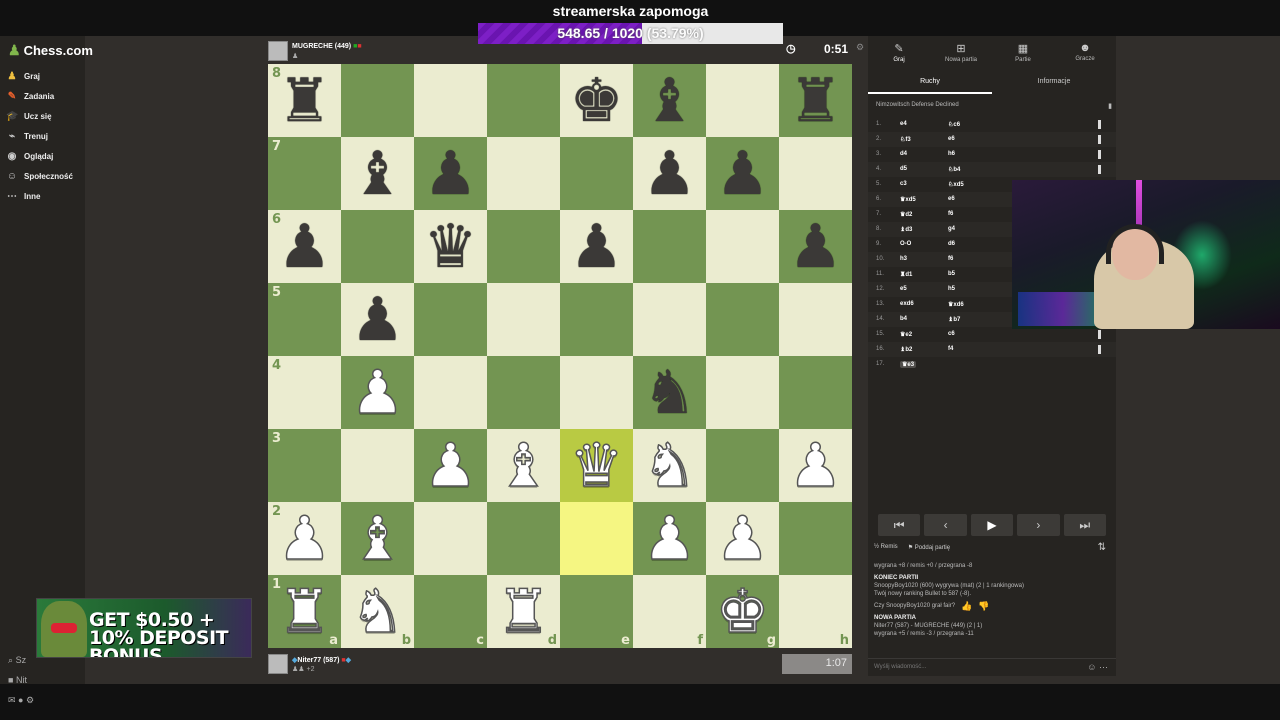  What do you see at coordinates (669, 319) in the screenshot?
I see `square-f5` at bounding box center [669, 319].